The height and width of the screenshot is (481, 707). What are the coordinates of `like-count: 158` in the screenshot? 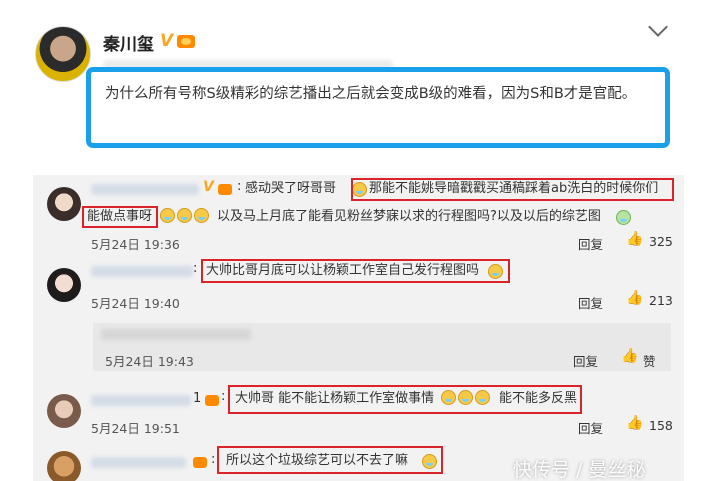 It's located at (661, 425).